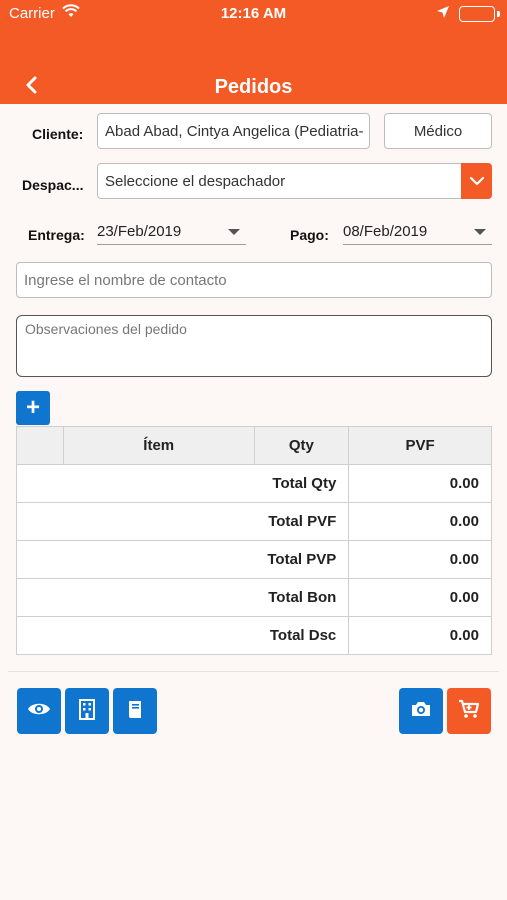 The image size is (507, 900). Describe the element at coordinates (309, 235) in the screenshot. I see `pago-label: Pago:` at that location.